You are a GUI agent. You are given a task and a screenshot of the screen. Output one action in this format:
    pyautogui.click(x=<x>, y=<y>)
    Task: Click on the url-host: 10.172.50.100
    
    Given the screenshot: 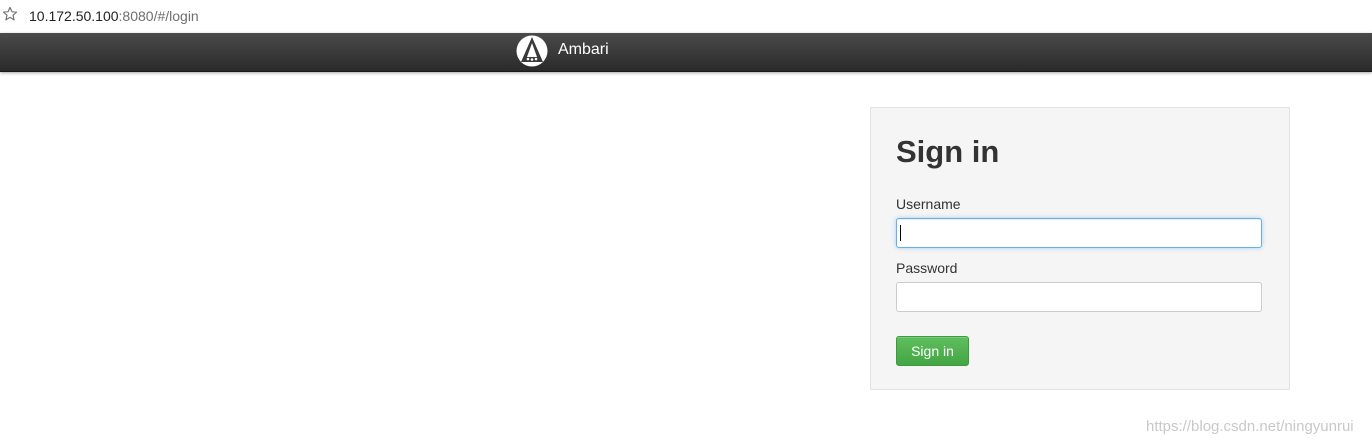 What is the action you would take?
    pyautogui.click(x=74, y=16)
    